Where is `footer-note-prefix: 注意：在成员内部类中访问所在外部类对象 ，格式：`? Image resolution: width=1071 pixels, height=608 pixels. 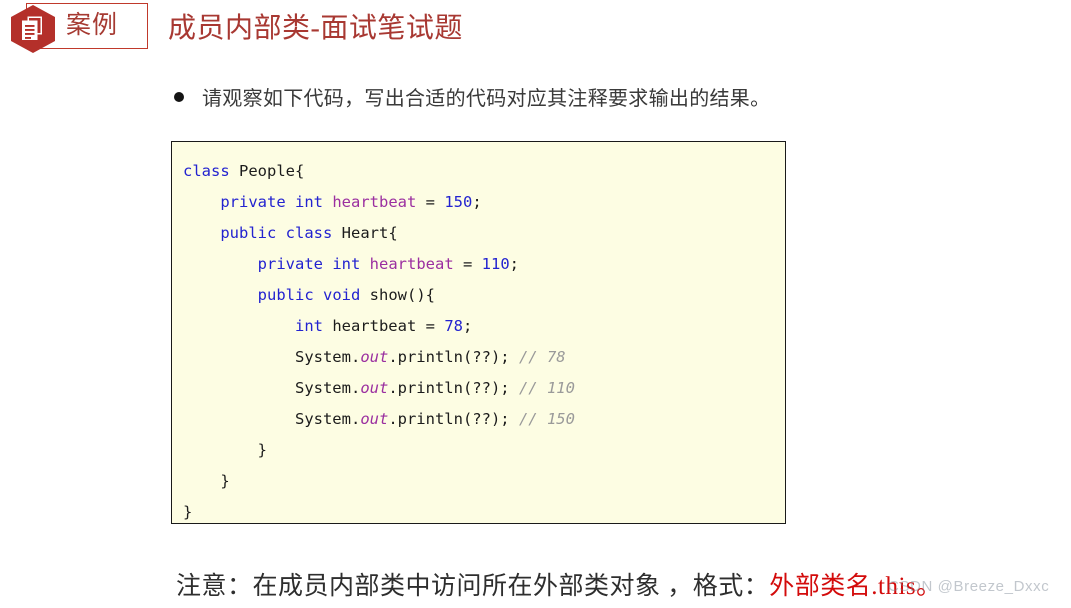 footer-note-prefix: 注意：在成员内部类中访问所在外部类对象 ，格式： is located at coordinates (473, 586).